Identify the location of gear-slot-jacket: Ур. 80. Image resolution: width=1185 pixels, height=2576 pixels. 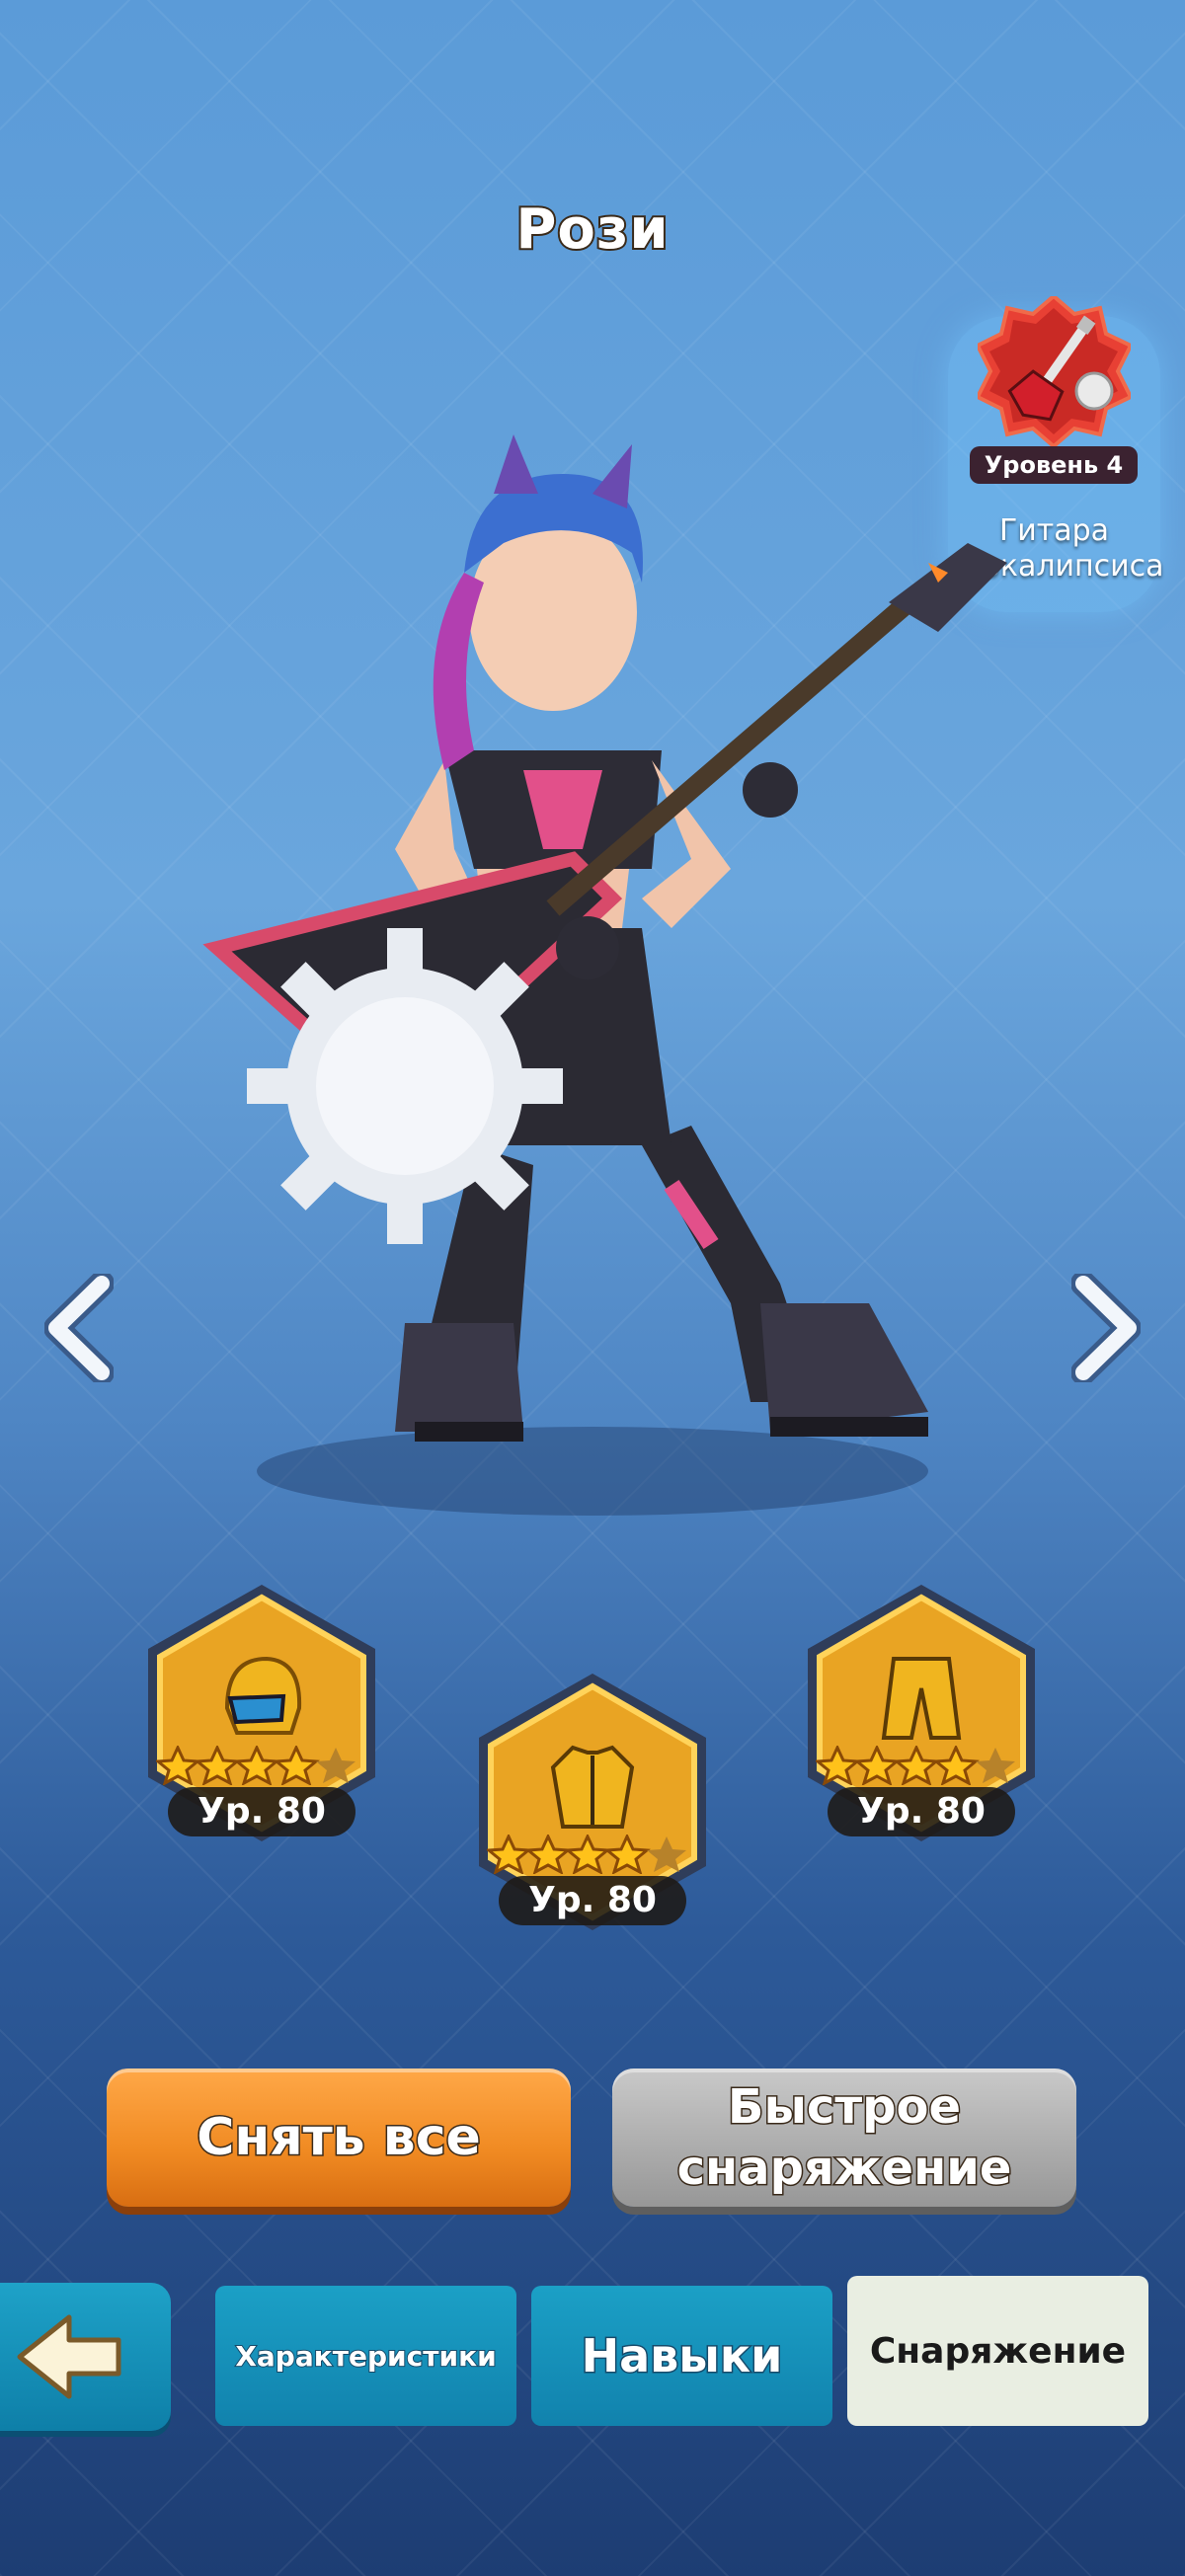
(592, 1807).